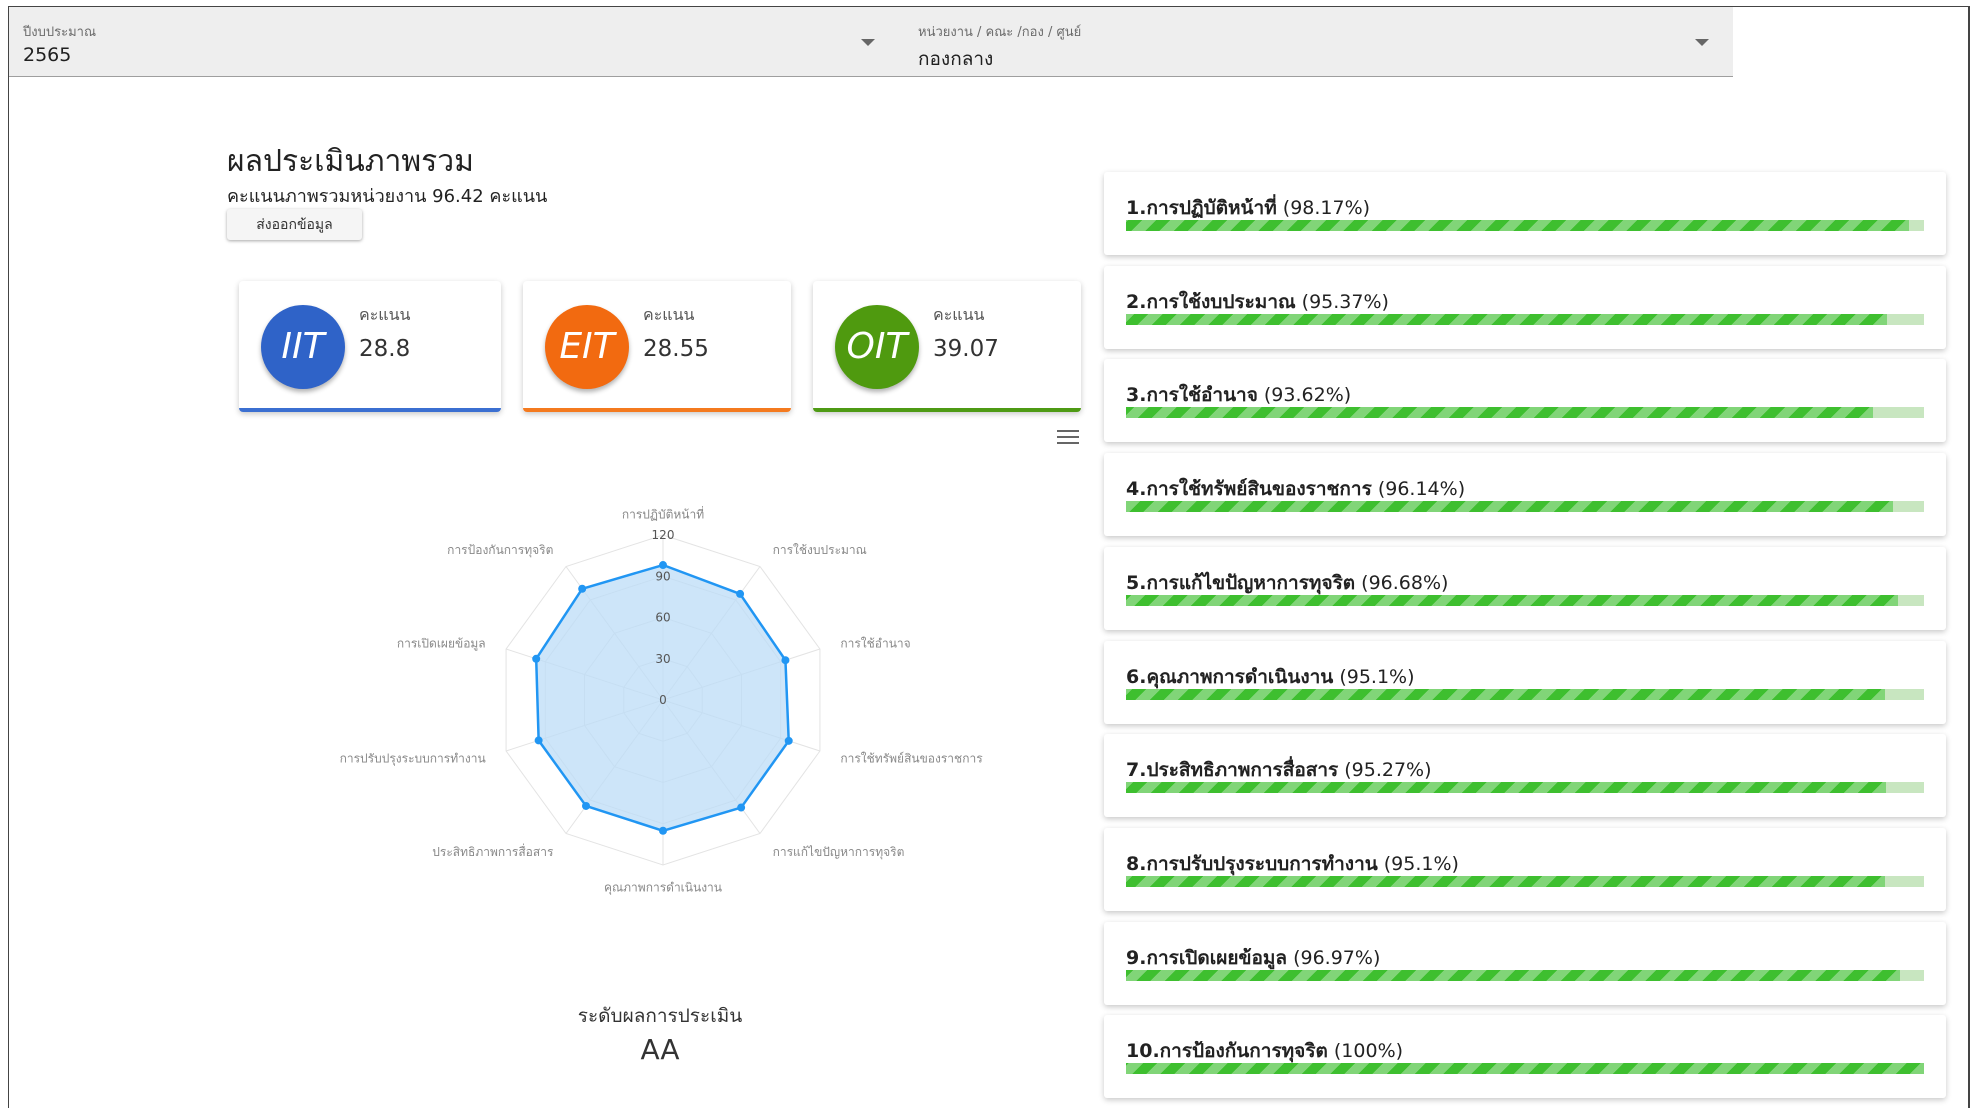  What do you see at coordinates (493, 851) in the screenshot?
I see `radar-axis-label: ประสิทธิภาพการสื่อสาร` at bounding box center [493, 851].